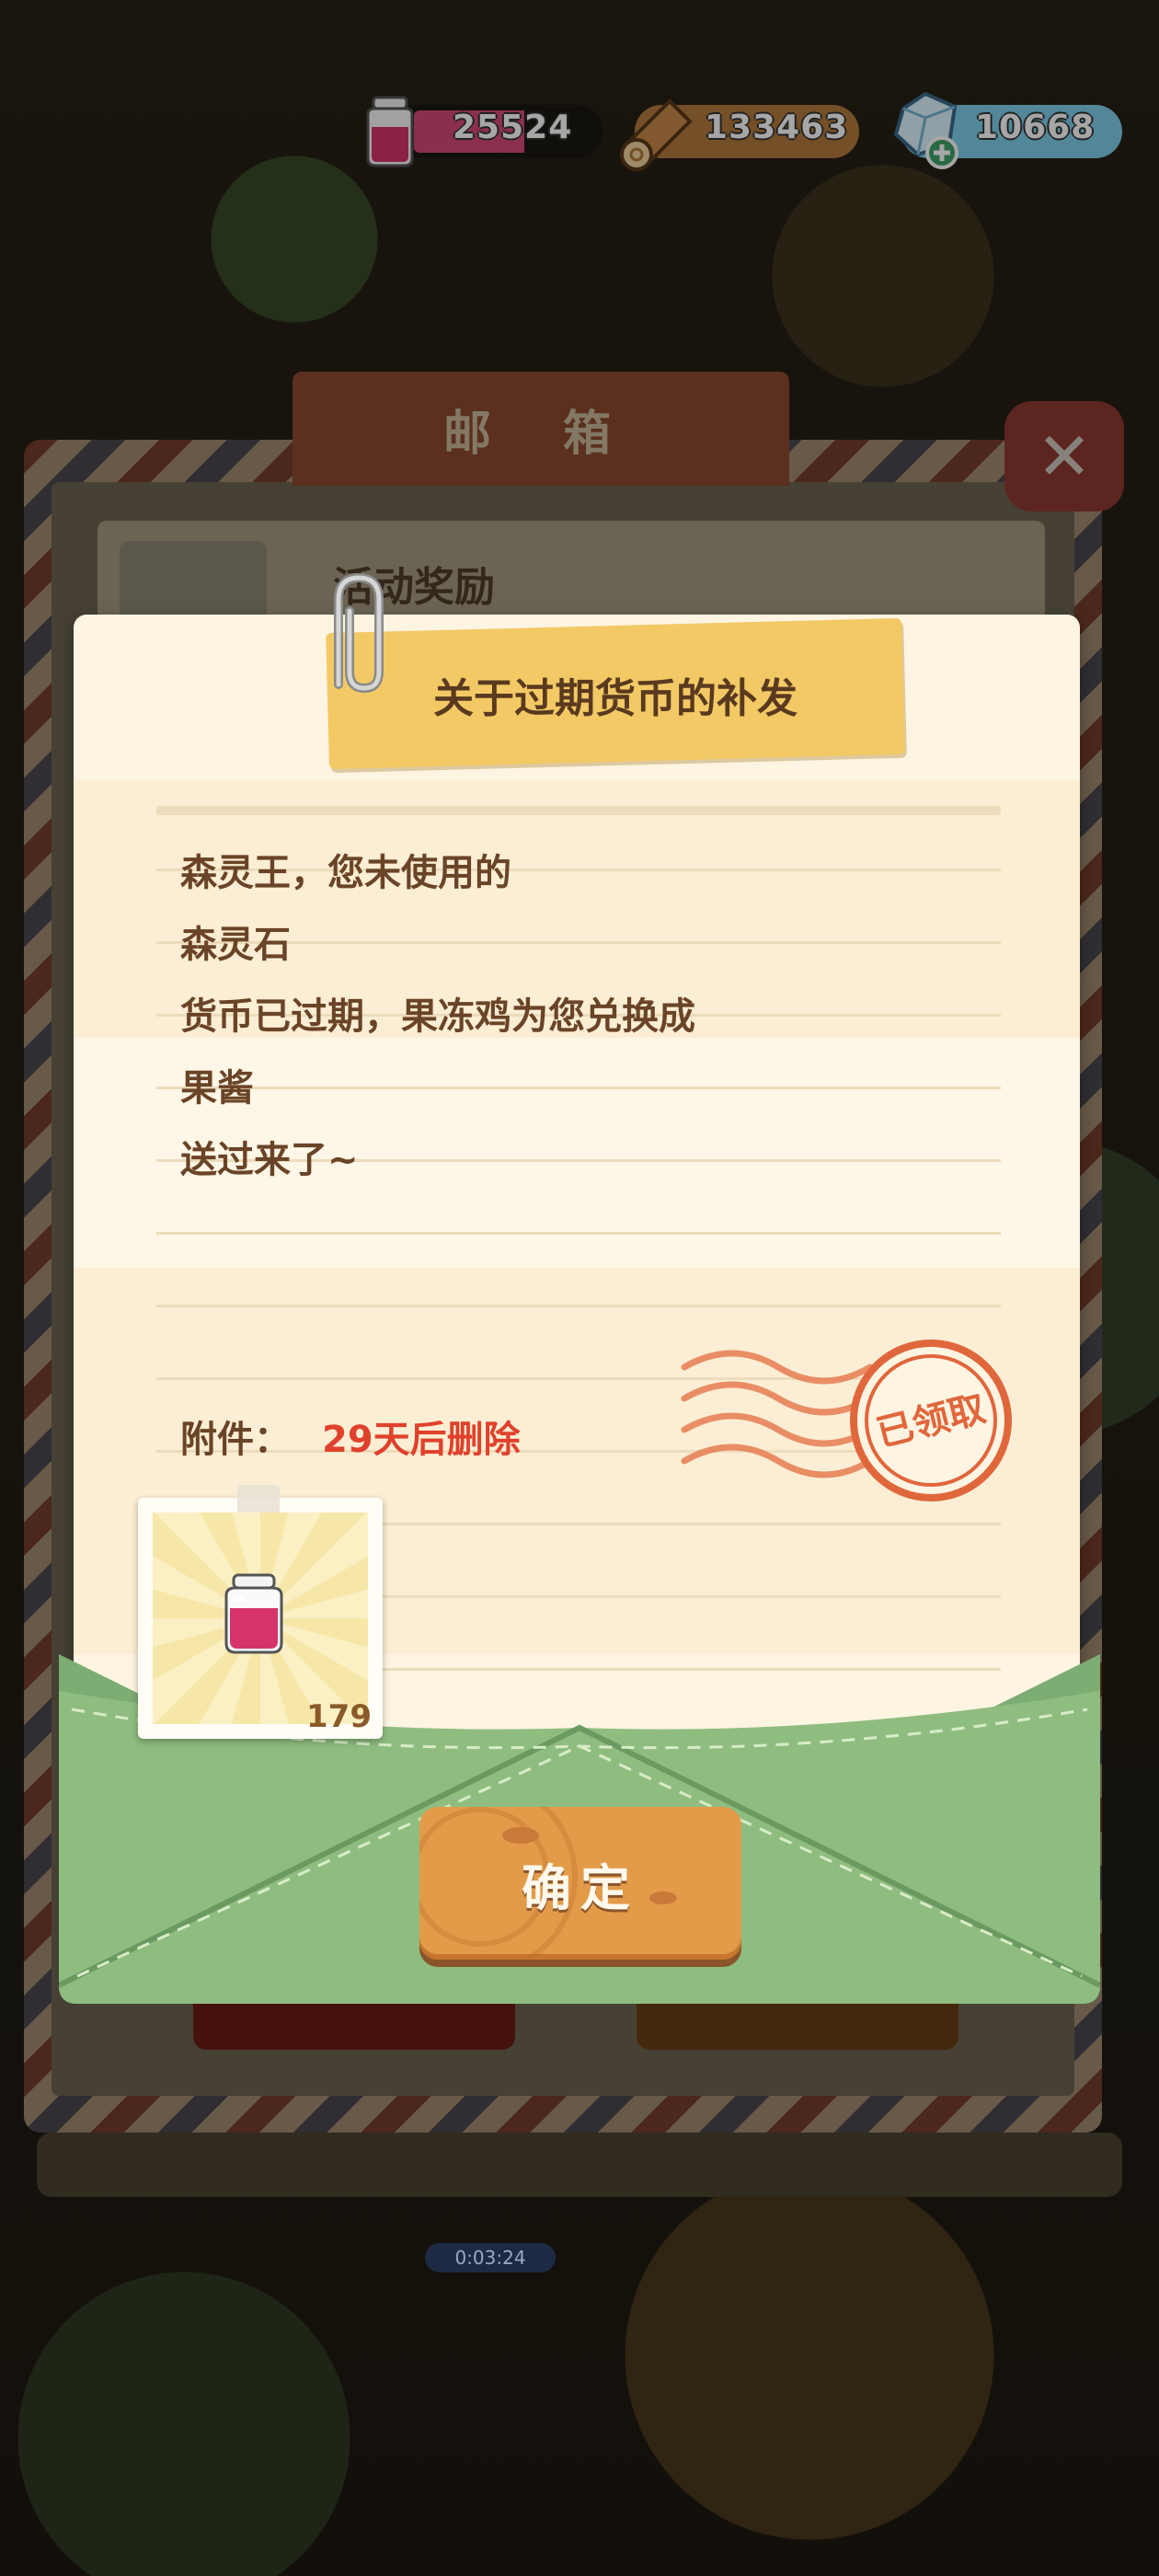 Image resolution: width=1159 pixels, height=2576 pixels. Describe the element at coordinates (437, 1016) in the screenshot. I see `letter-line-3: 货币已过期，果冻鸡为您兑换成` at that location.